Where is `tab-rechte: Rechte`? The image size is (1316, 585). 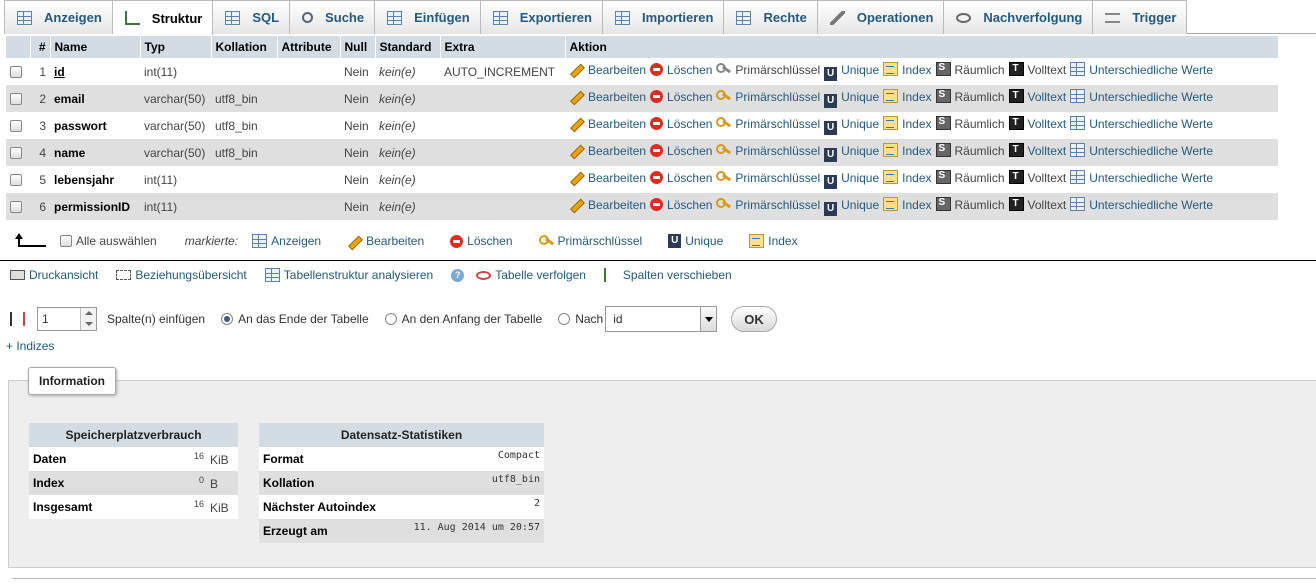
tab-rechte: Rechte is located at coordinates (771, 17).